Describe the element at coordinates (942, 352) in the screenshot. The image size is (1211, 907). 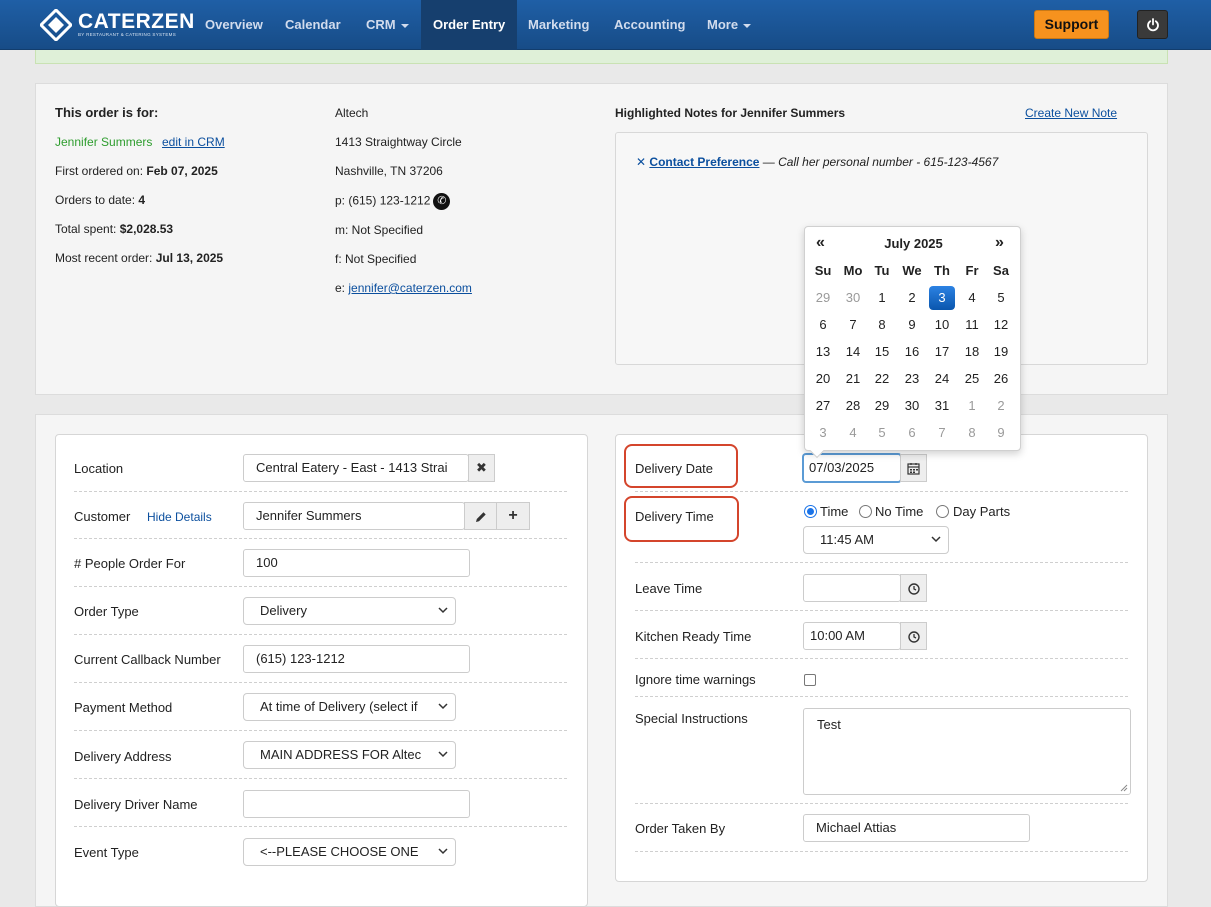
I see `calendar-day: 17` at that location.